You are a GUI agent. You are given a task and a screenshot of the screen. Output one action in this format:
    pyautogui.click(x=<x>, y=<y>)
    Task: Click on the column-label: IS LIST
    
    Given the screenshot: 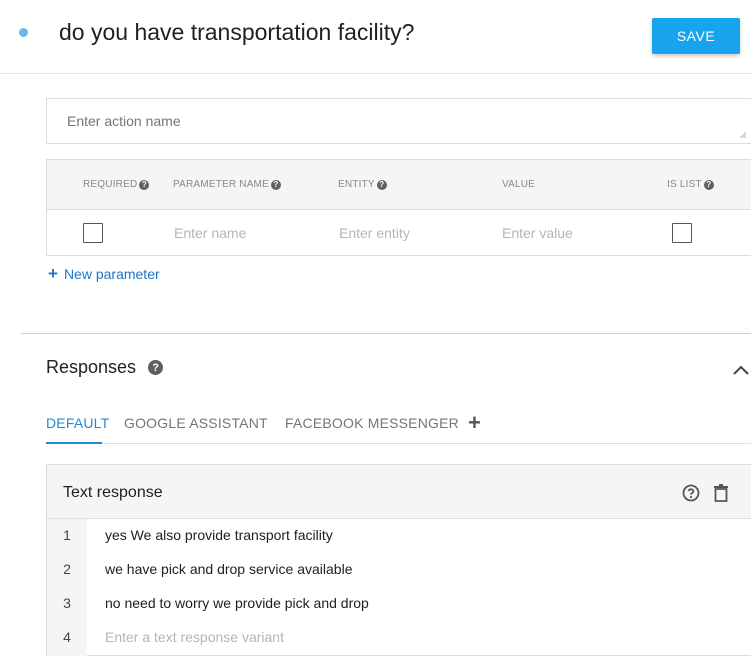 What is the action you would take?
    pyautogui.click(x=684, y=184)
    